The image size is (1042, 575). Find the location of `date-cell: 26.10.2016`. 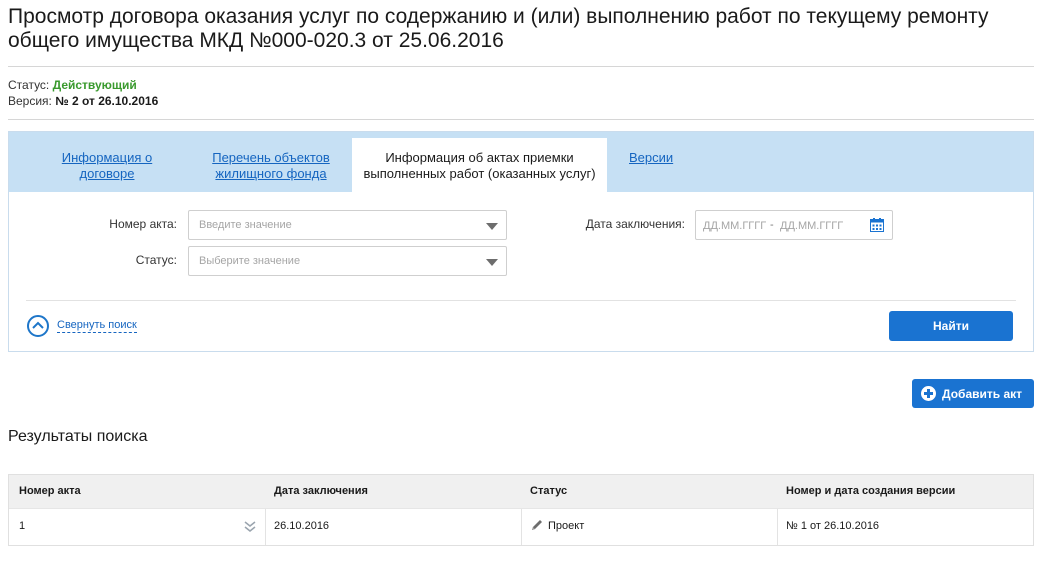

date-cell: 26.10.2016 is located at coordinates (302, 526).